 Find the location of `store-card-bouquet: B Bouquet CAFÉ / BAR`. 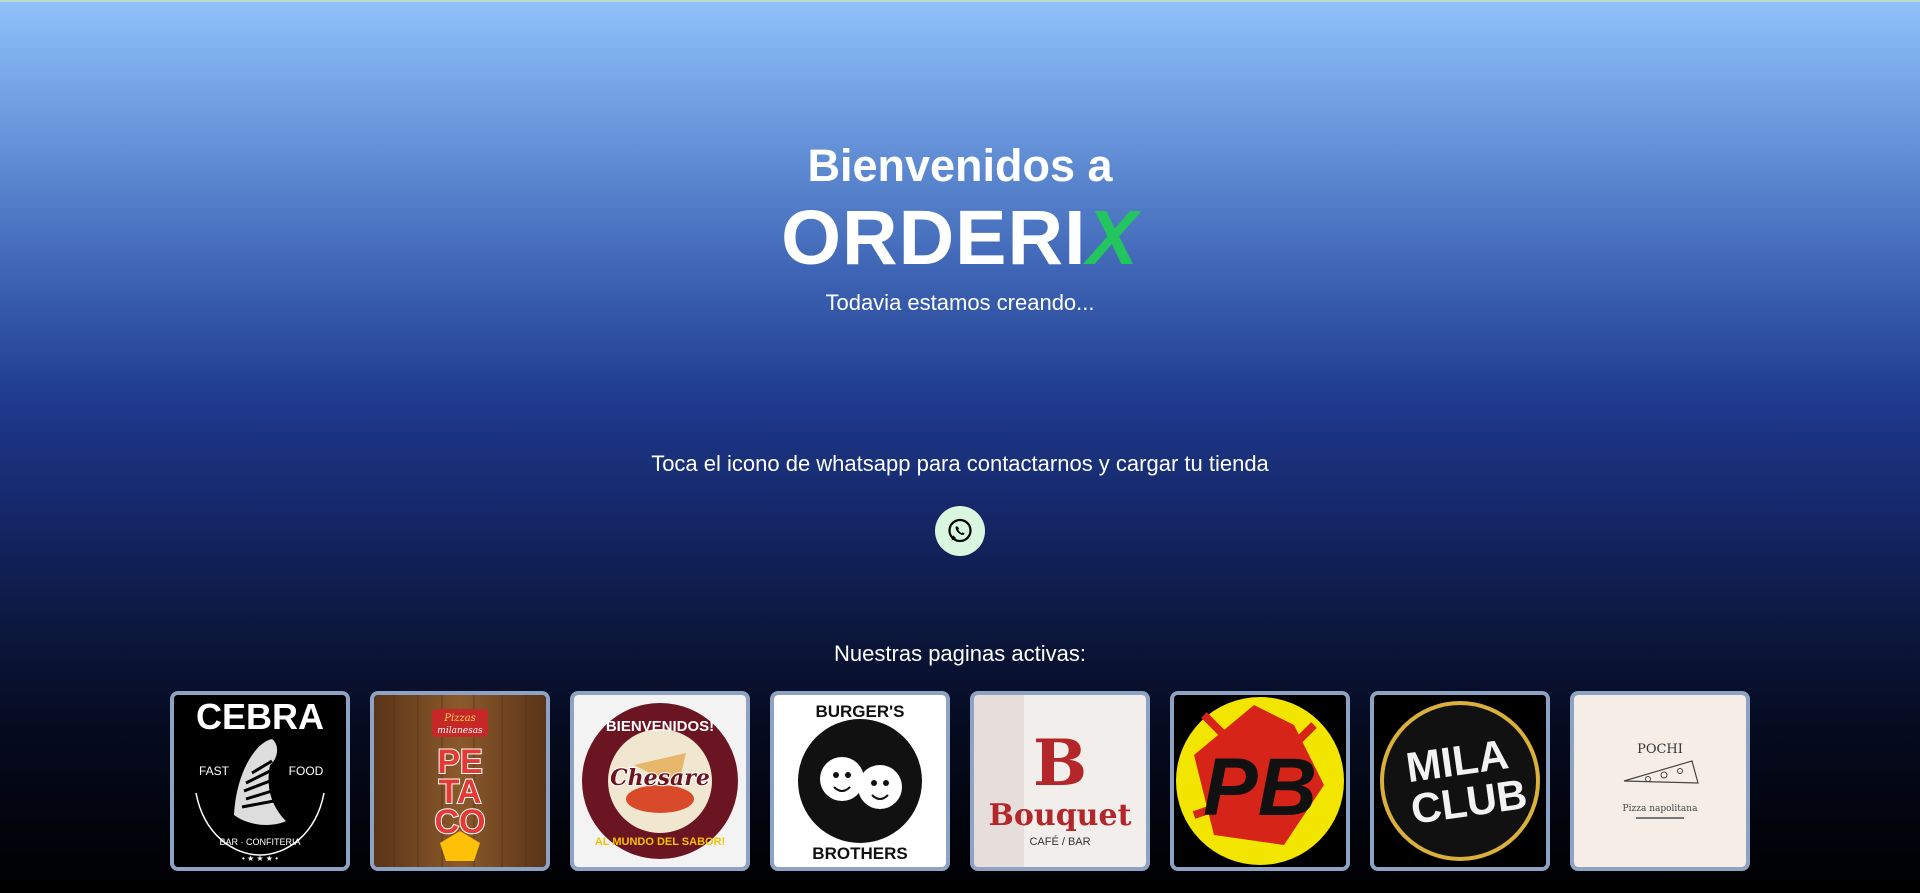

store-card-bouquet: B Bouquet CAFÉ / BAR is located at coordinates (1060, 781).